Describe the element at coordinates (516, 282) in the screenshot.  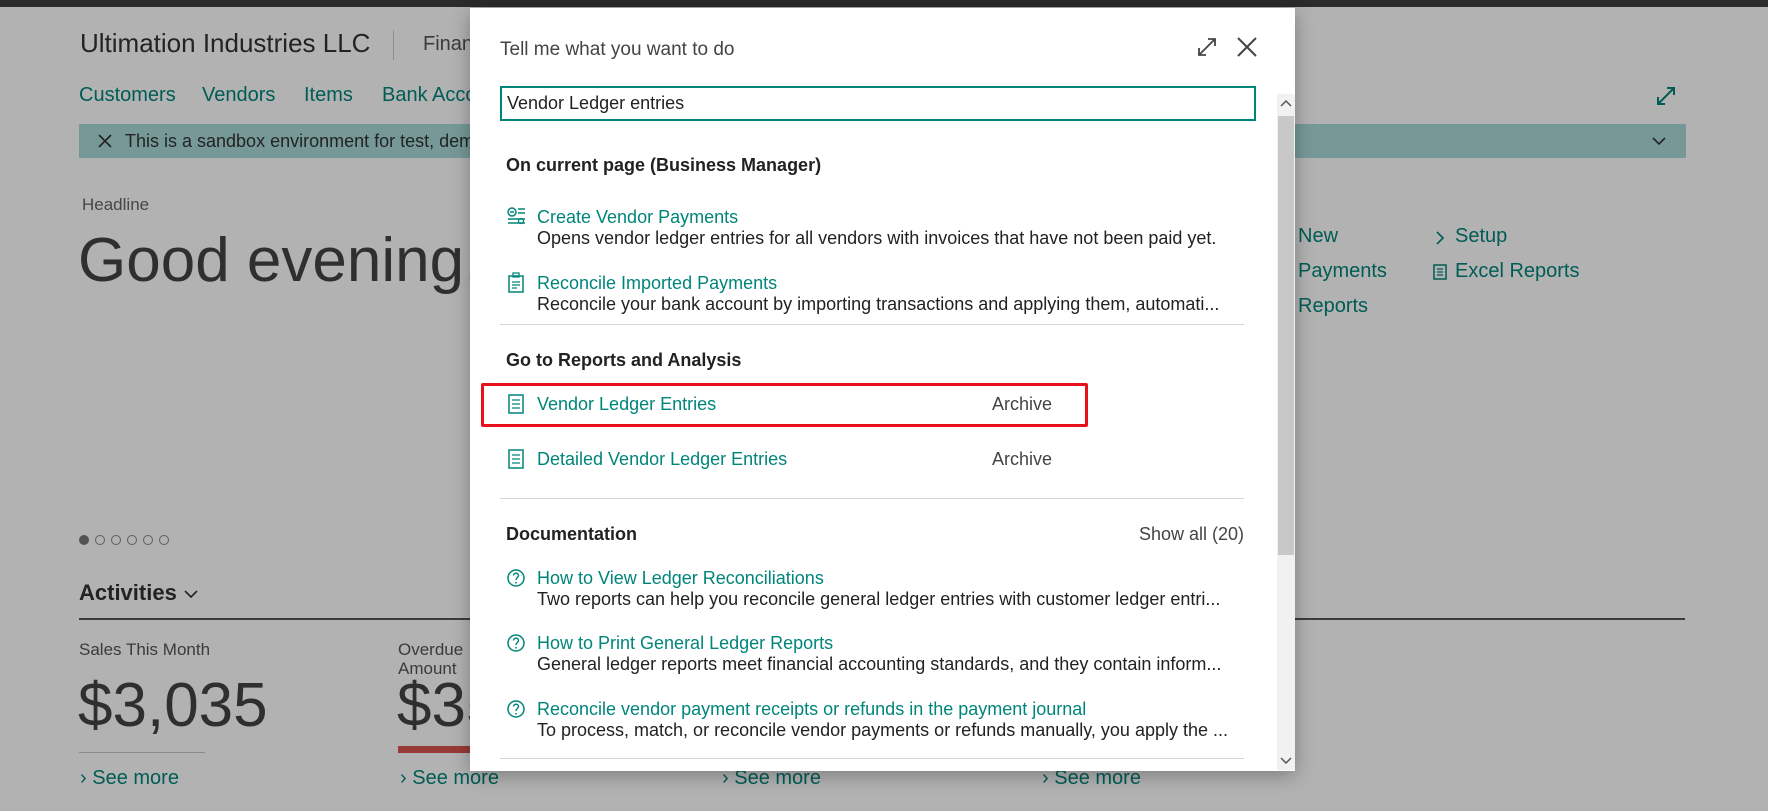
I see `reconcile-icon` at that location.